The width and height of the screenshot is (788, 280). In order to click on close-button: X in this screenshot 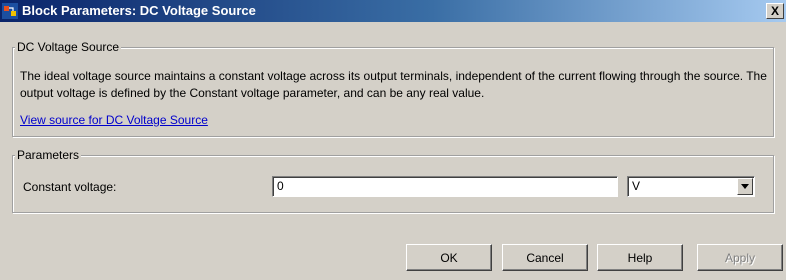, I will do `click(775, 11)`.